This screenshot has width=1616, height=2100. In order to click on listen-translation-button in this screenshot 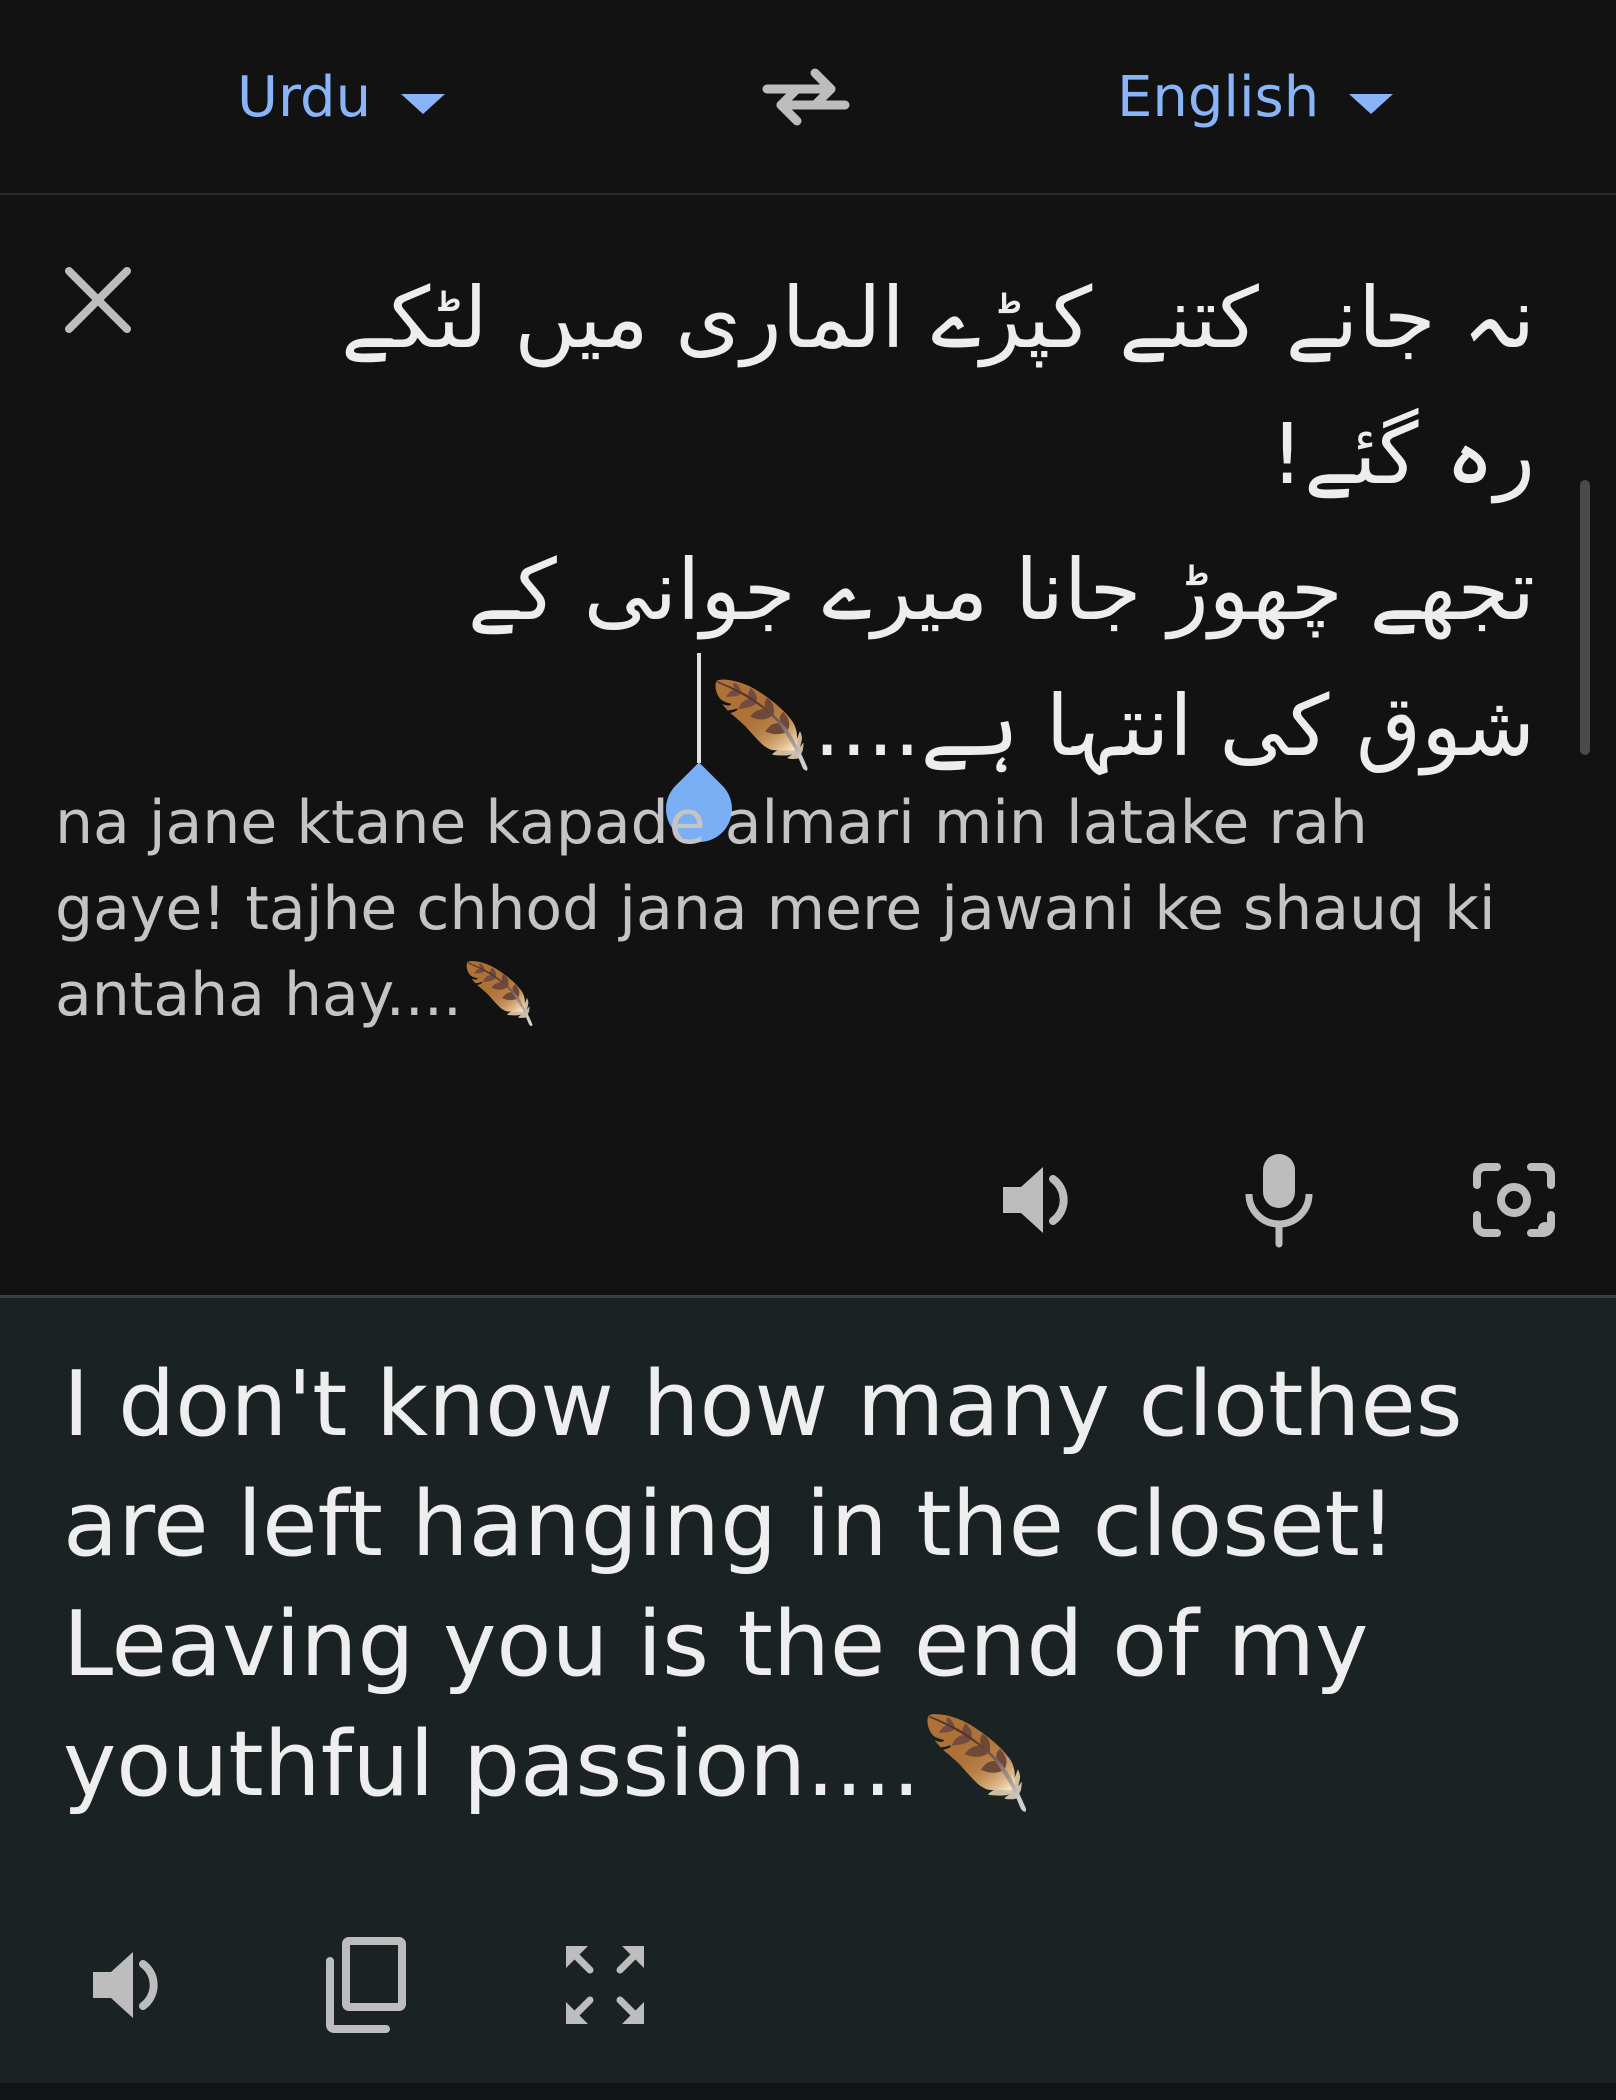, I will do `click(130, 1985)`.